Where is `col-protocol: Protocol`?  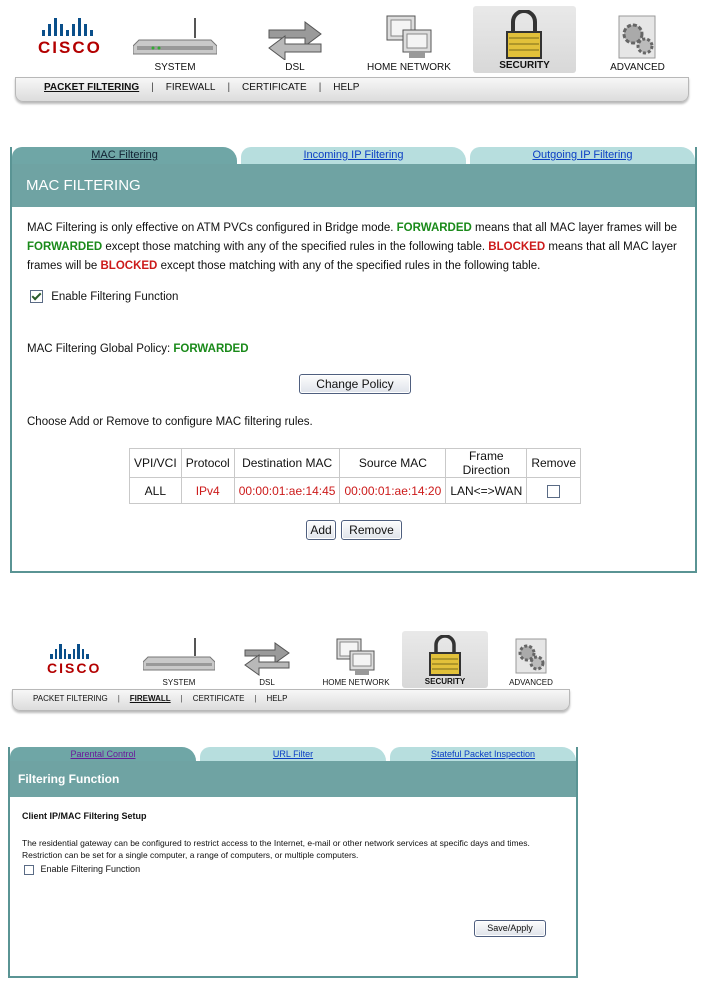 col-protocol: Protocol is located at coordinates (207, 463).